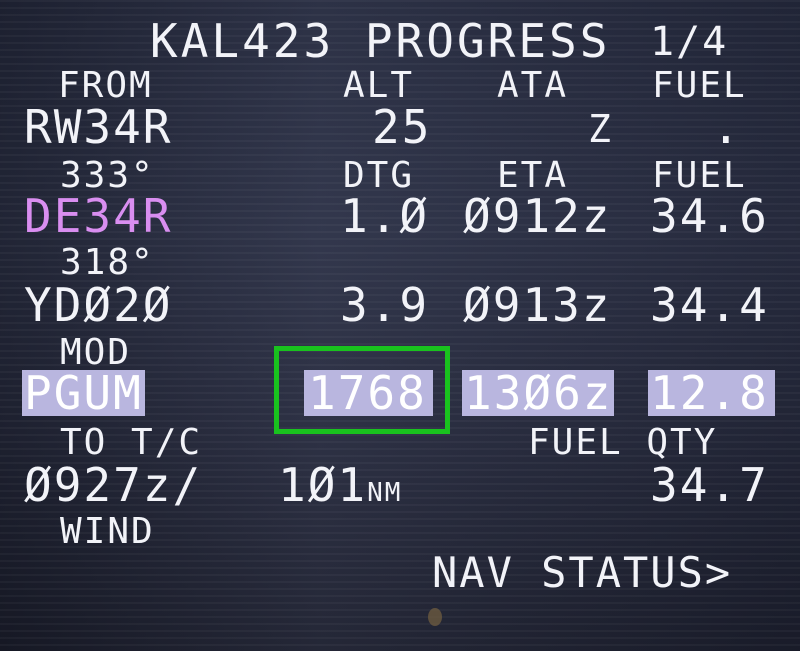 This screenshot has height=651, width=800. Describe the element at coordinates (113, 485) in the screenshot. I see `to-tc-time: Ø927z/` at that location.